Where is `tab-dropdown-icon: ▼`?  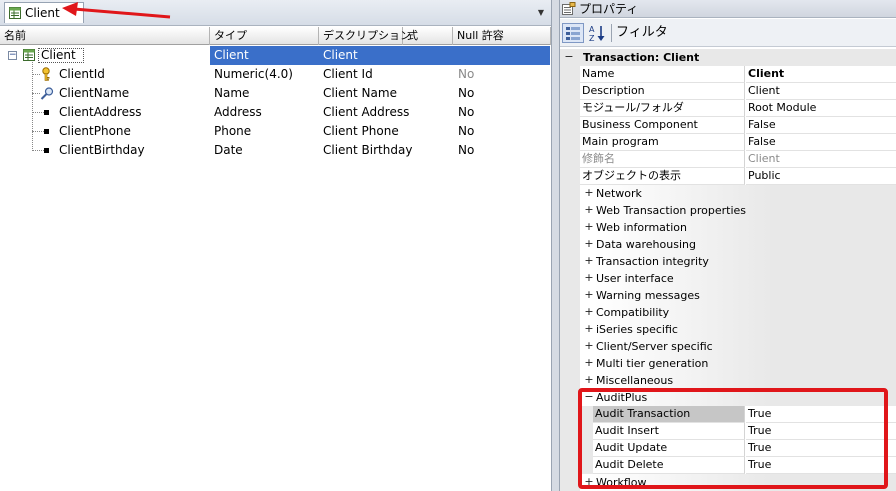 tab-dropdown-icon: ▼ is located at coordinates (541, 12).